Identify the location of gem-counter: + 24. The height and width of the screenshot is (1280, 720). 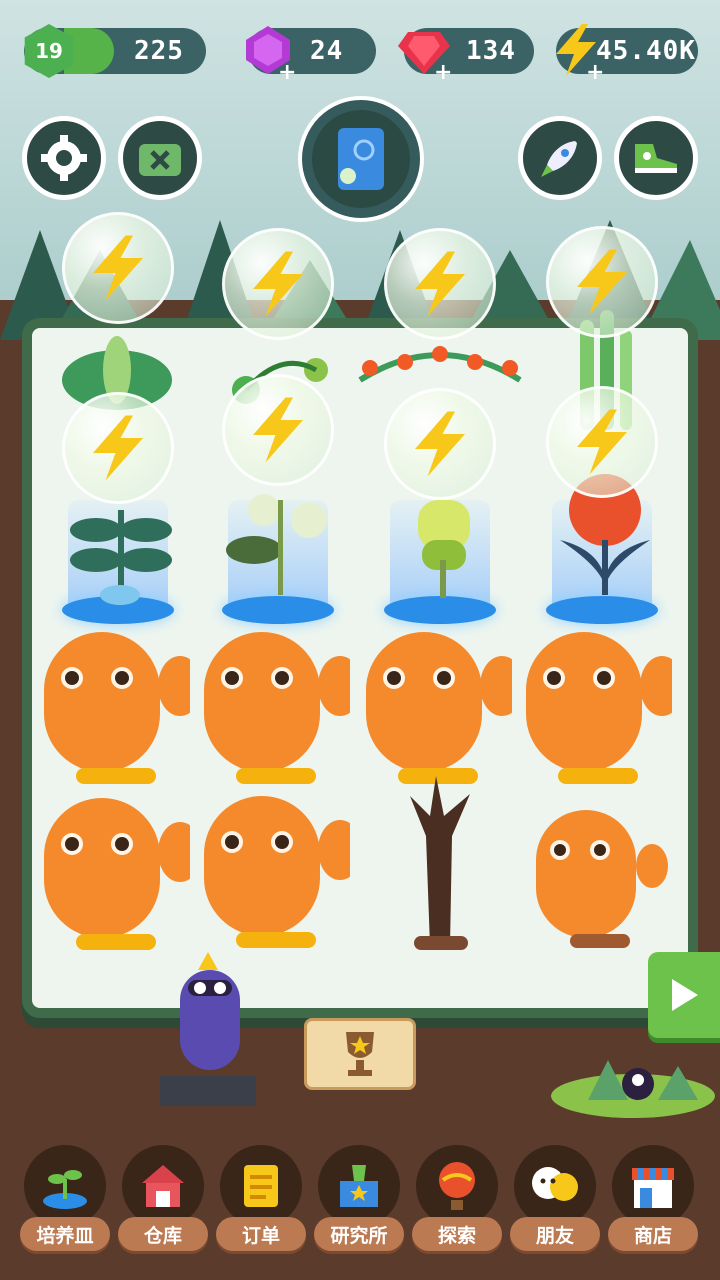
(311, 55).